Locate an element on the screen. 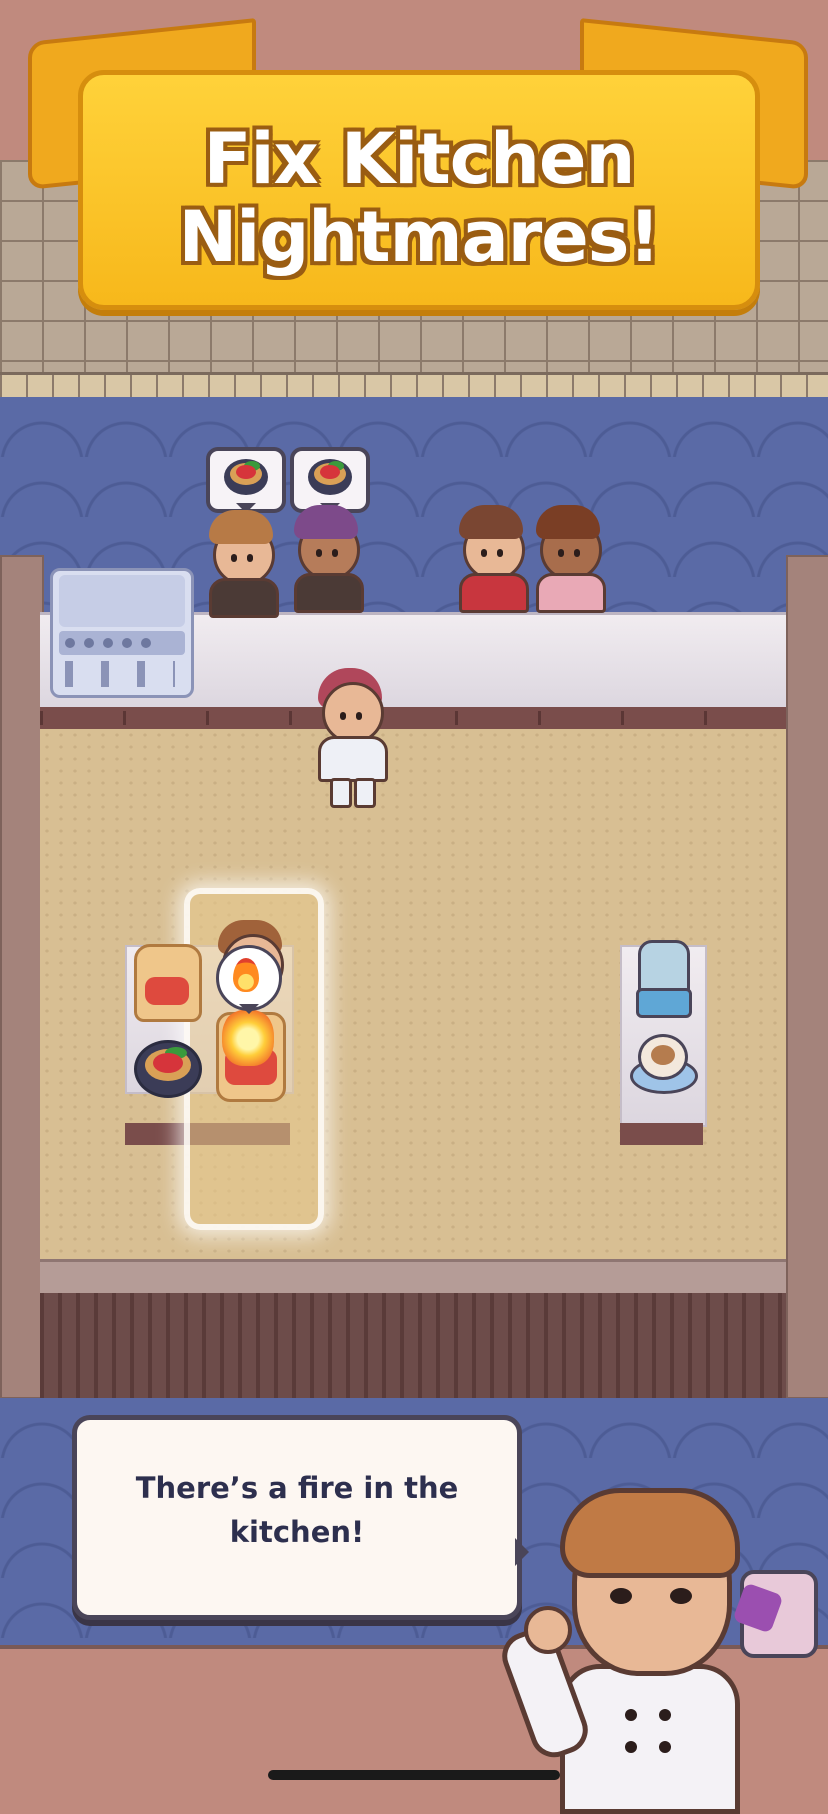  coffee-machine is located at coordinates (664, 979).